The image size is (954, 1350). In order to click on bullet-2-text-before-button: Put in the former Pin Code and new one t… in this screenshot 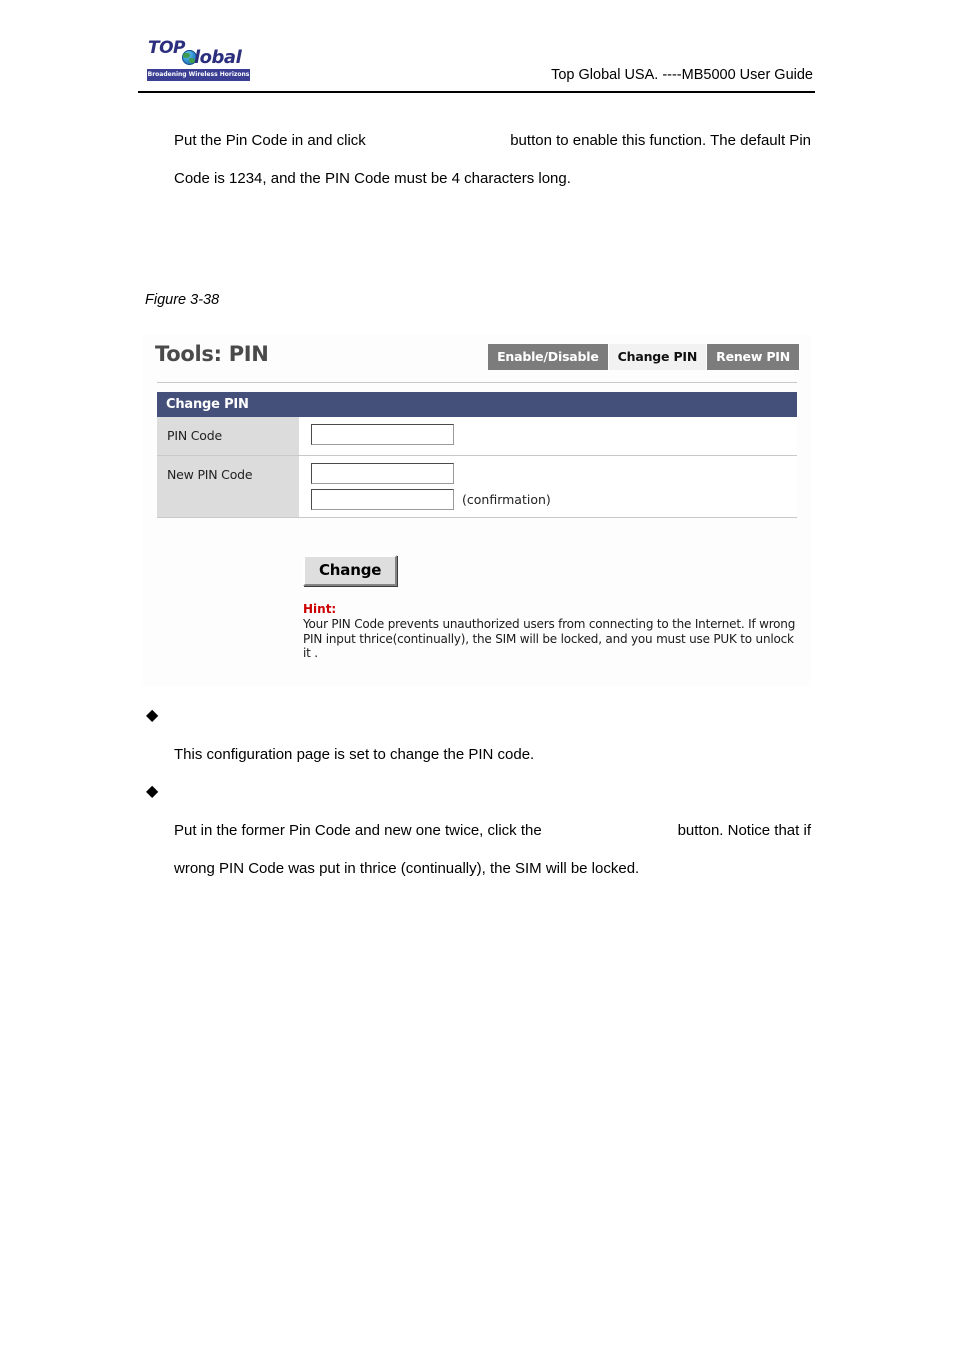, I will do `click(358, 830)`.